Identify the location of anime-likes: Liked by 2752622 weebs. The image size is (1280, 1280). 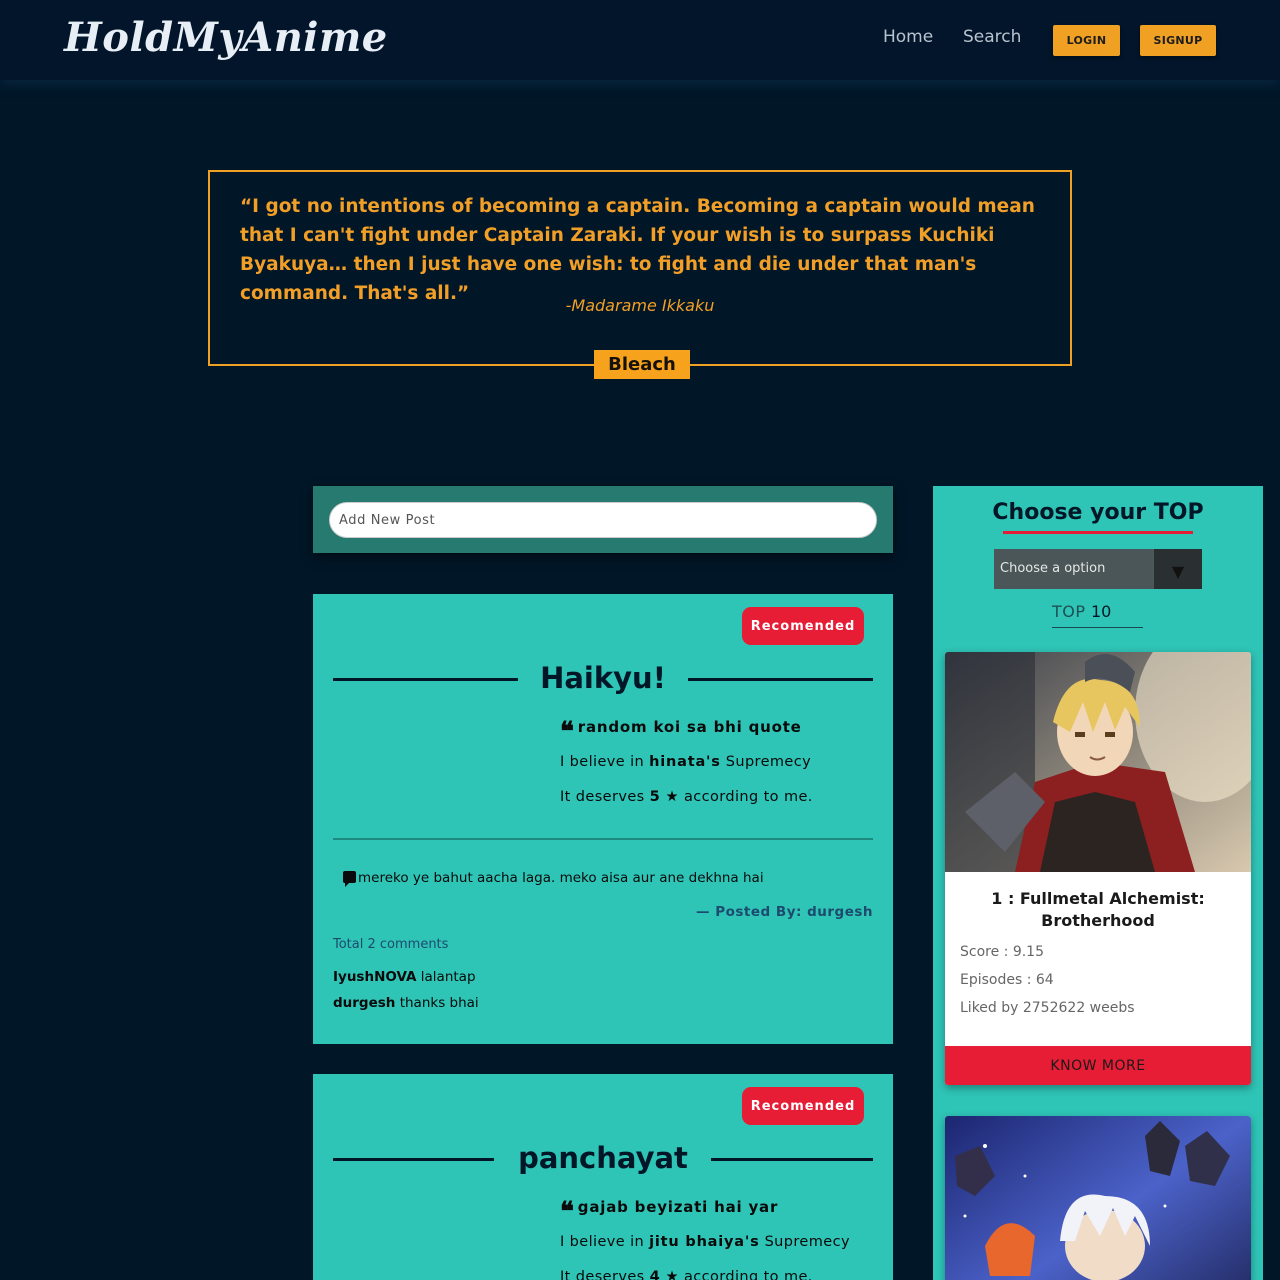
(1047, 1008).